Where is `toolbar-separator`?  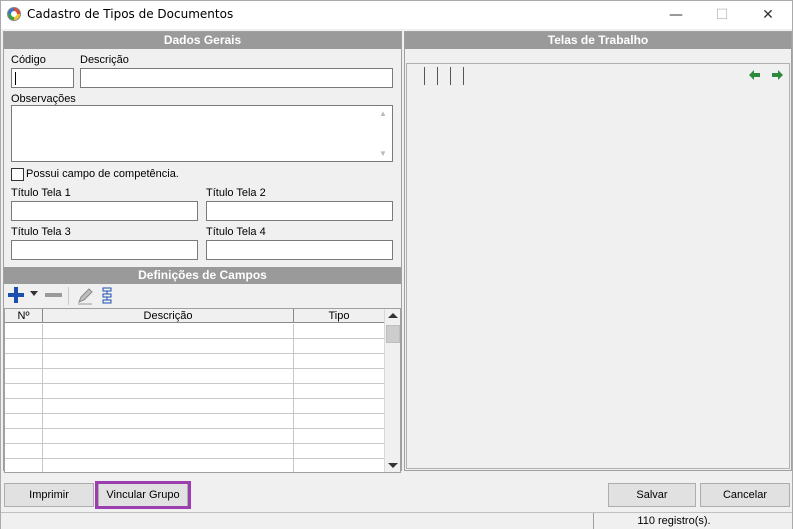 toolbar-separator is located at coordinates (68, 296).